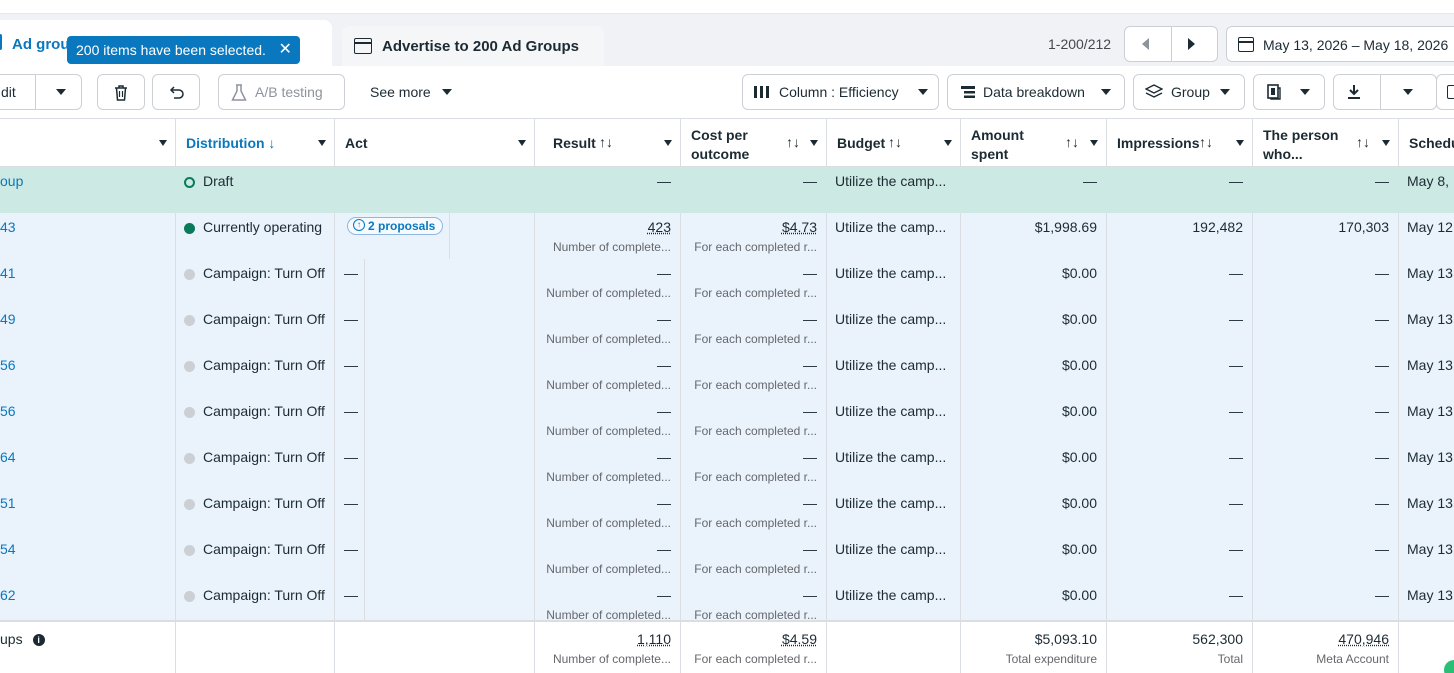  Describe the element at coordinates (41, 92) in the screenshot. I see `edit-button: dit` at that location.